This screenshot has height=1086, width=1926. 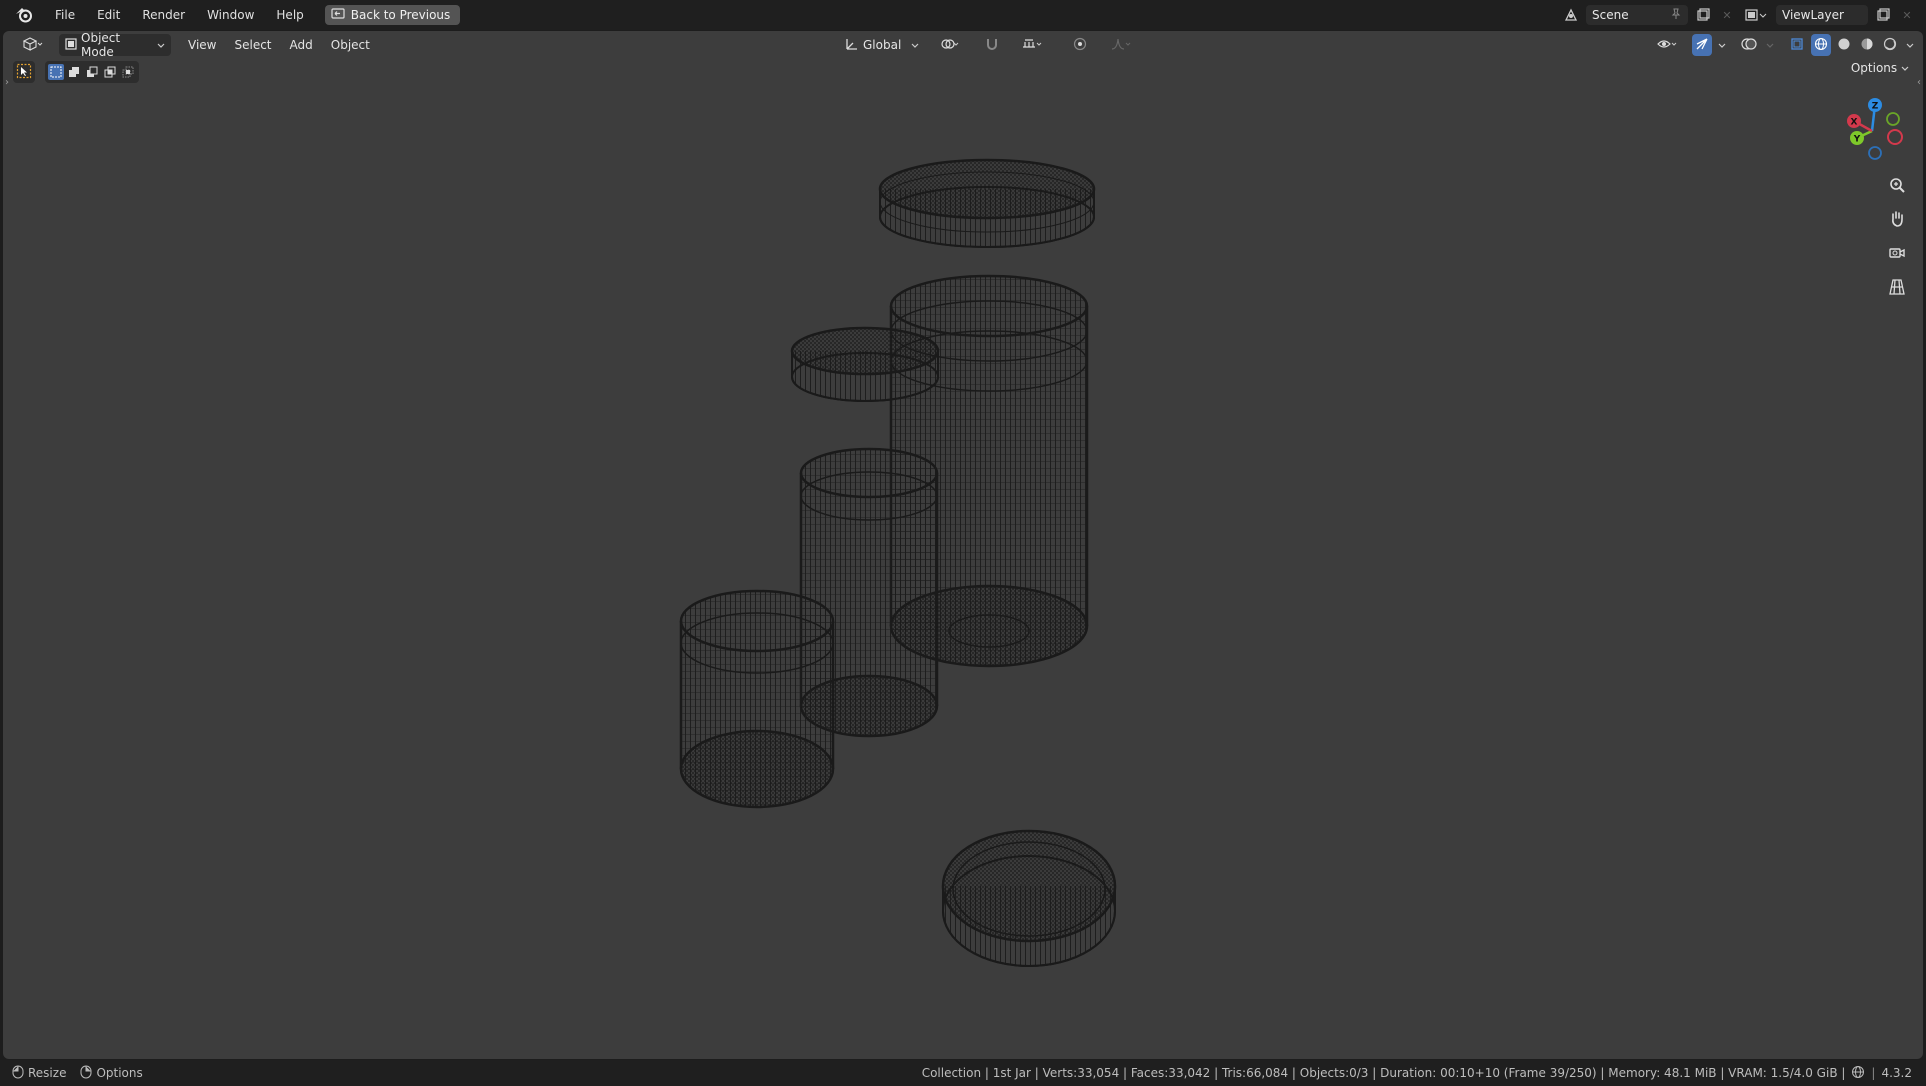 What do you see at coordinates (301, 45) in the screenshot?
I see `menu-add: Add` at bounding box center [301, 45].